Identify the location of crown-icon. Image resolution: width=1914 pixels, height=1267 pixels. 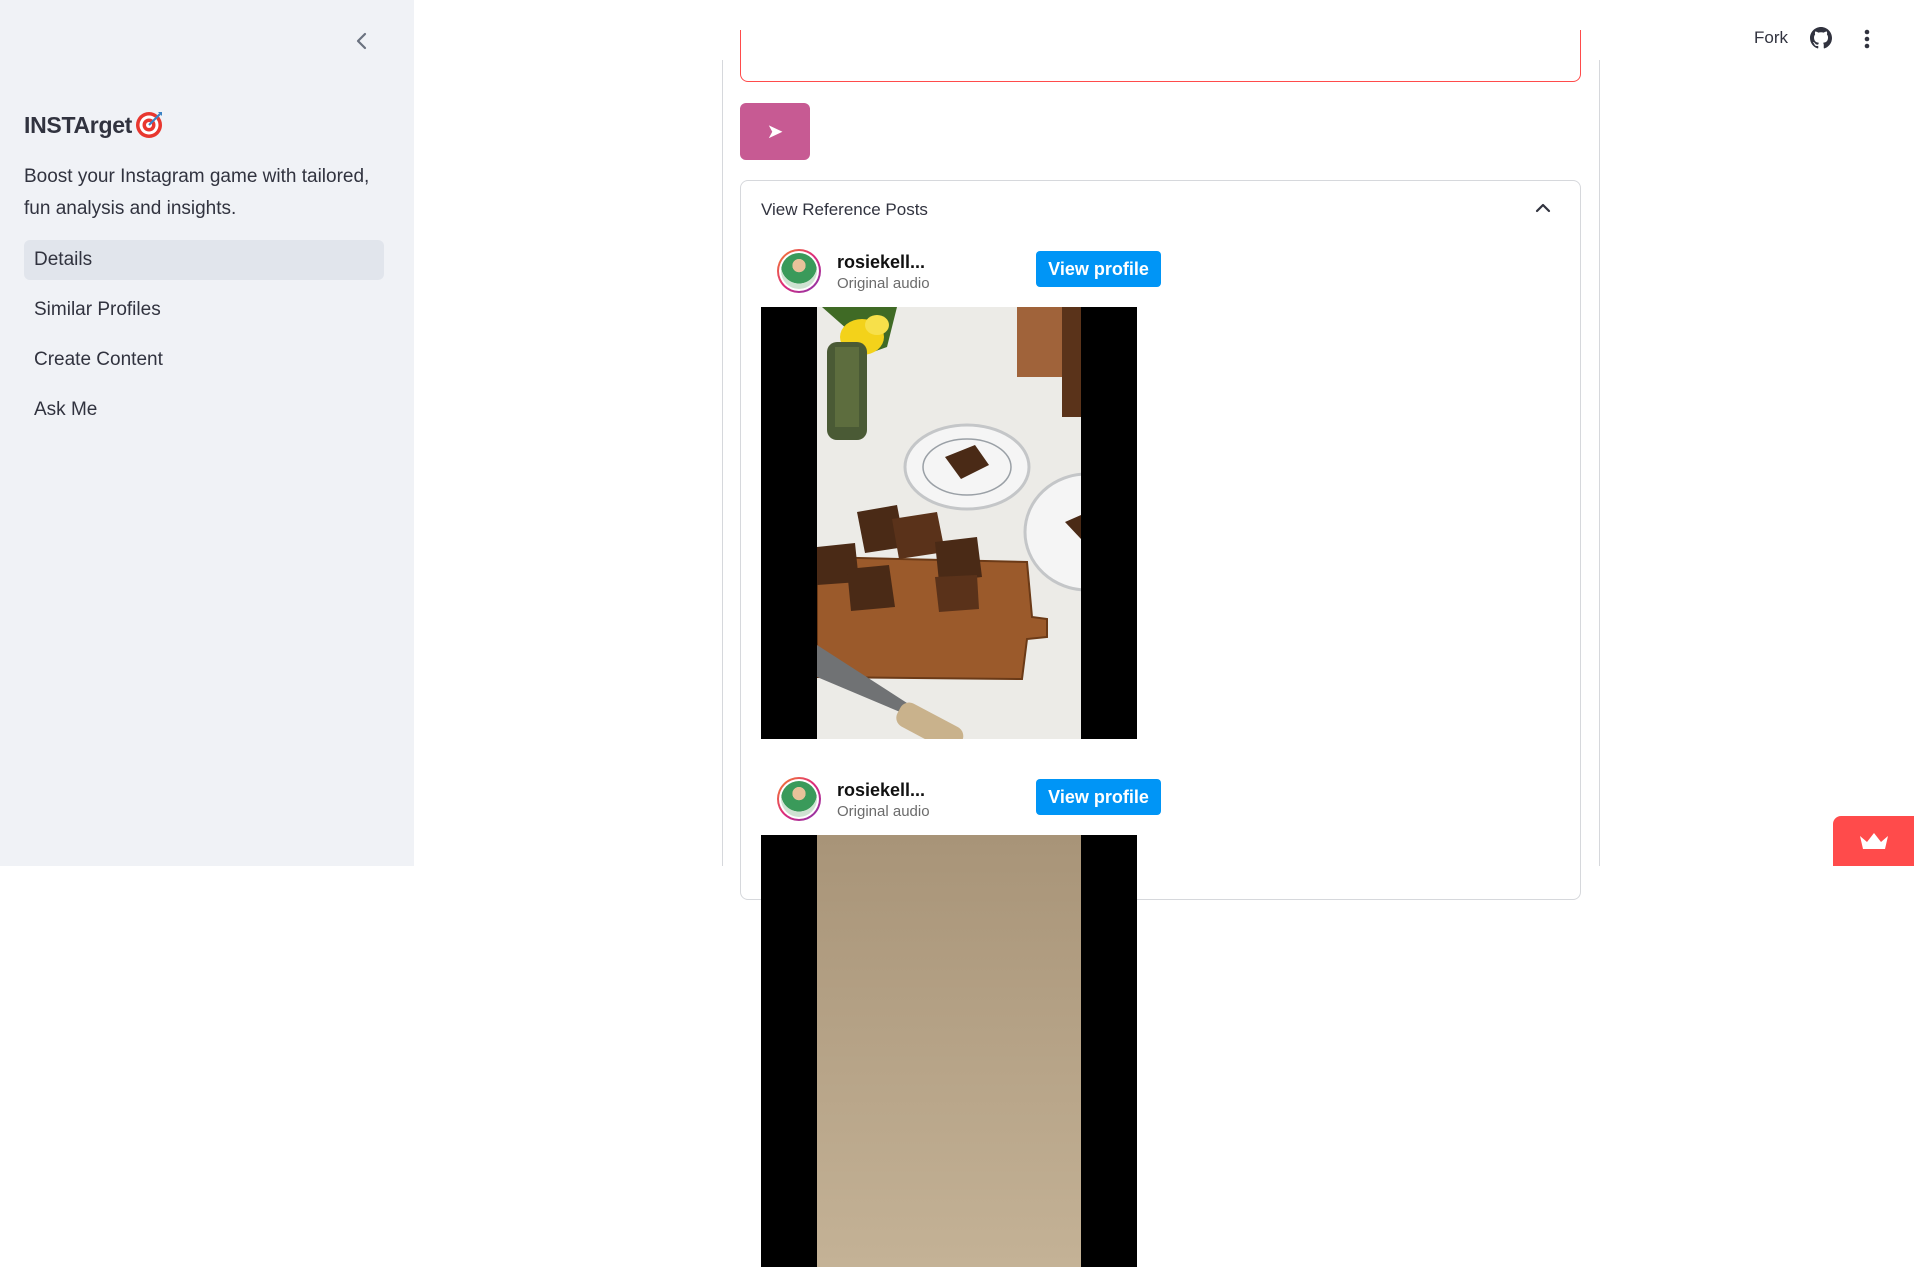
(1873, 841).